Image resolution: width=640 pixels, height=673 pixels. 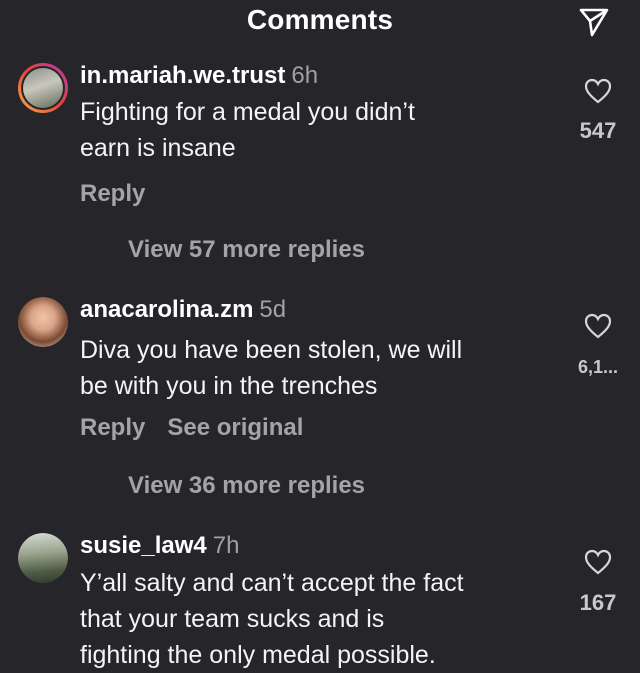 What do you see at coordinates (594, 22) in the screenshot?
I see `send-icon` at bounding box center [594, 22].